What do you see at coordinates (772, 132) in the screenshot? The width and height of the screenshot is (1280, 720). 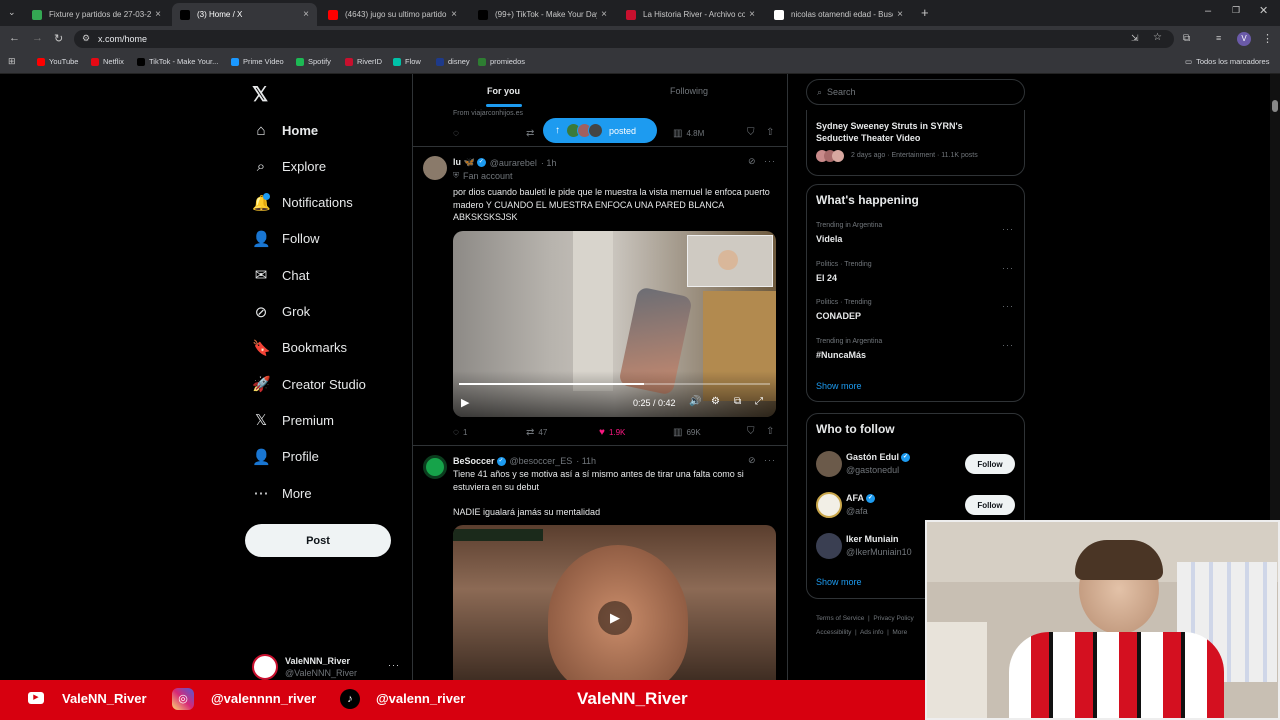 I see `prev-share-button: ⇧` at bounding box center [772, 132].